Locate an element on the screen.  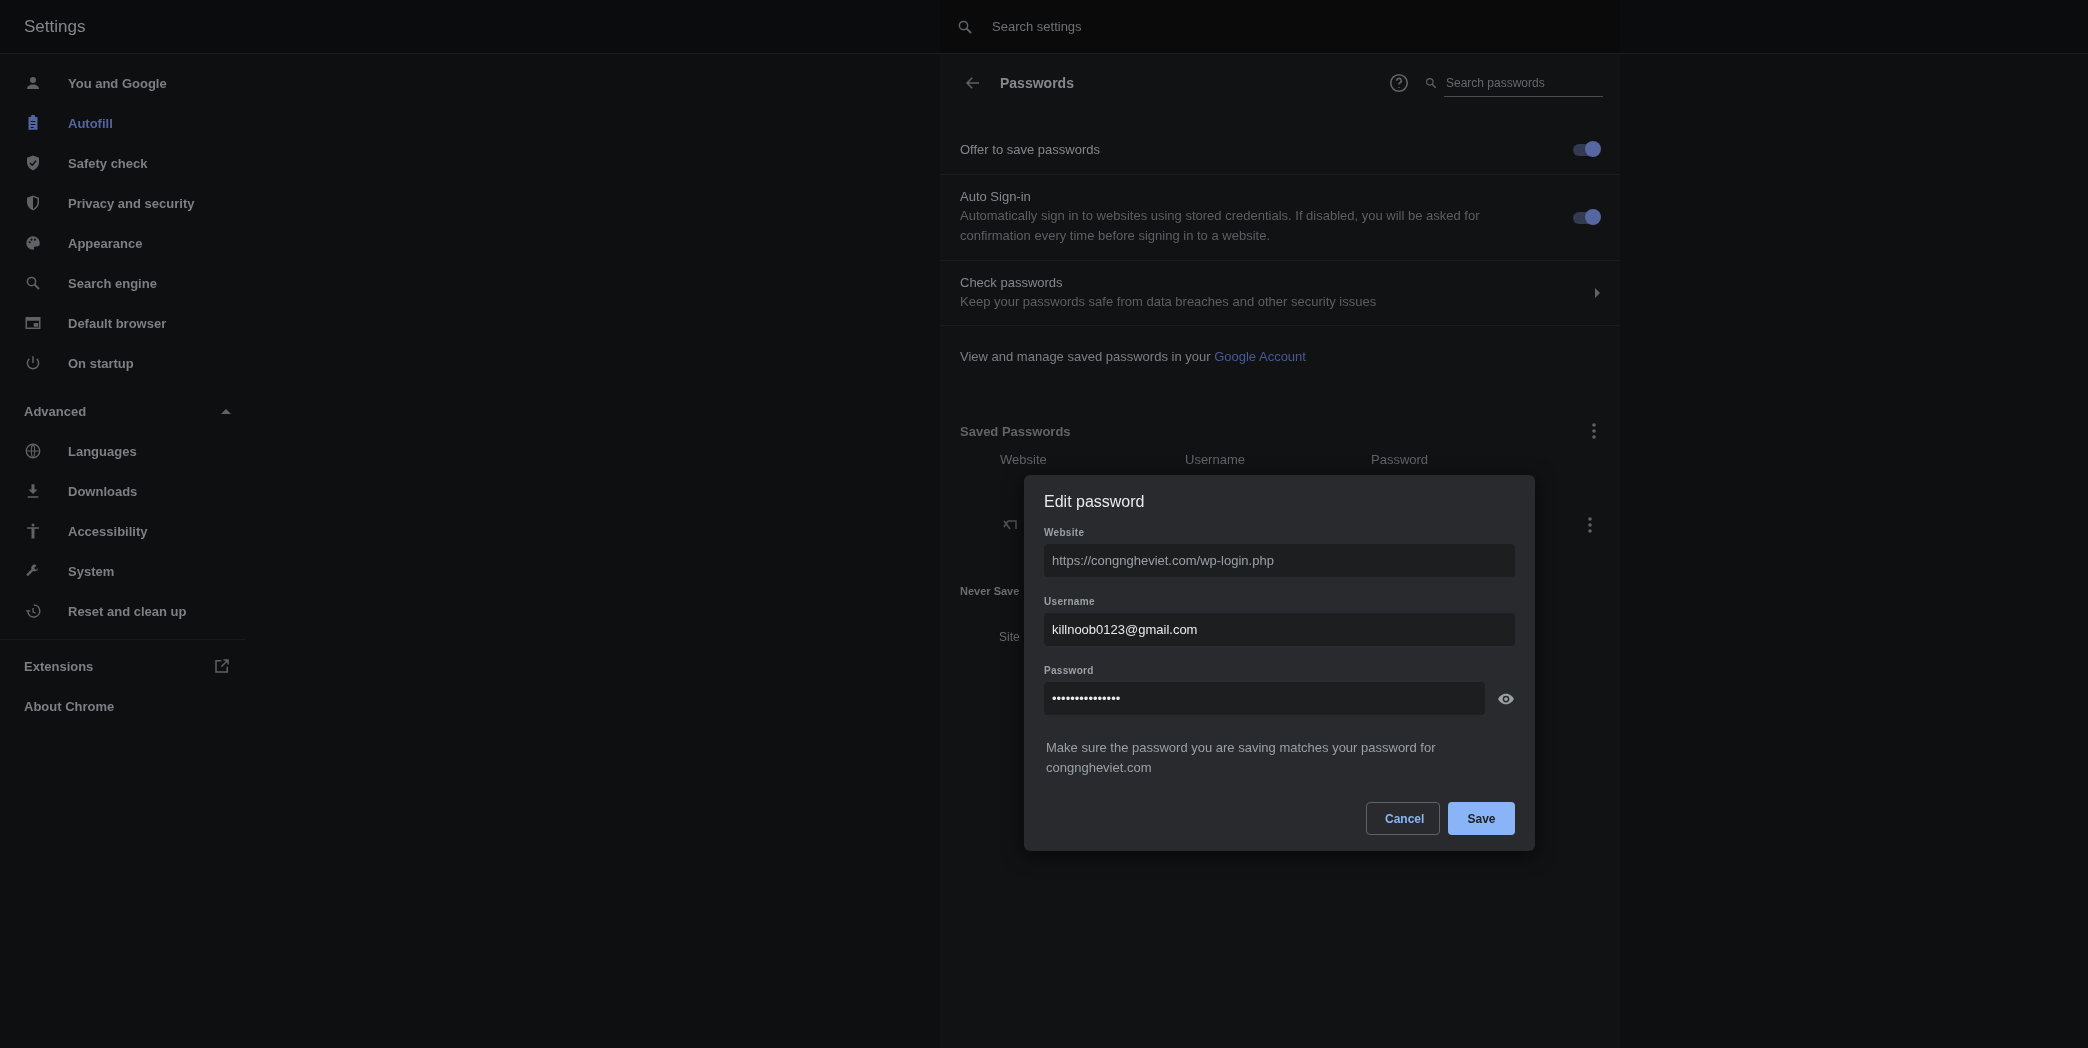
external-link-icon is located at coordinates (222, 666).